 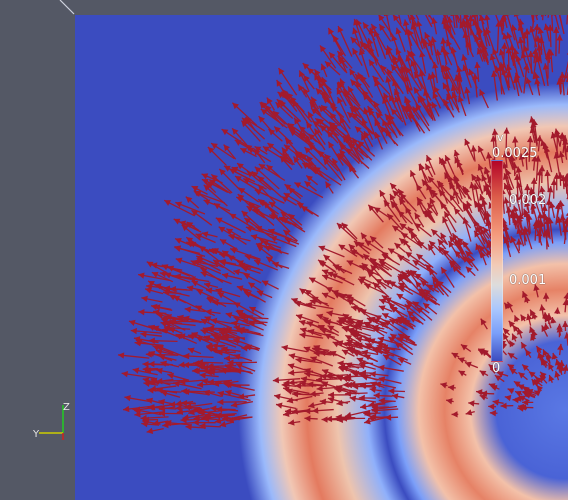 What do you see at coordinates (496, 368) in the screenshot?
I see `color-legend-min-label: 0` at bounding box center [496, 368].